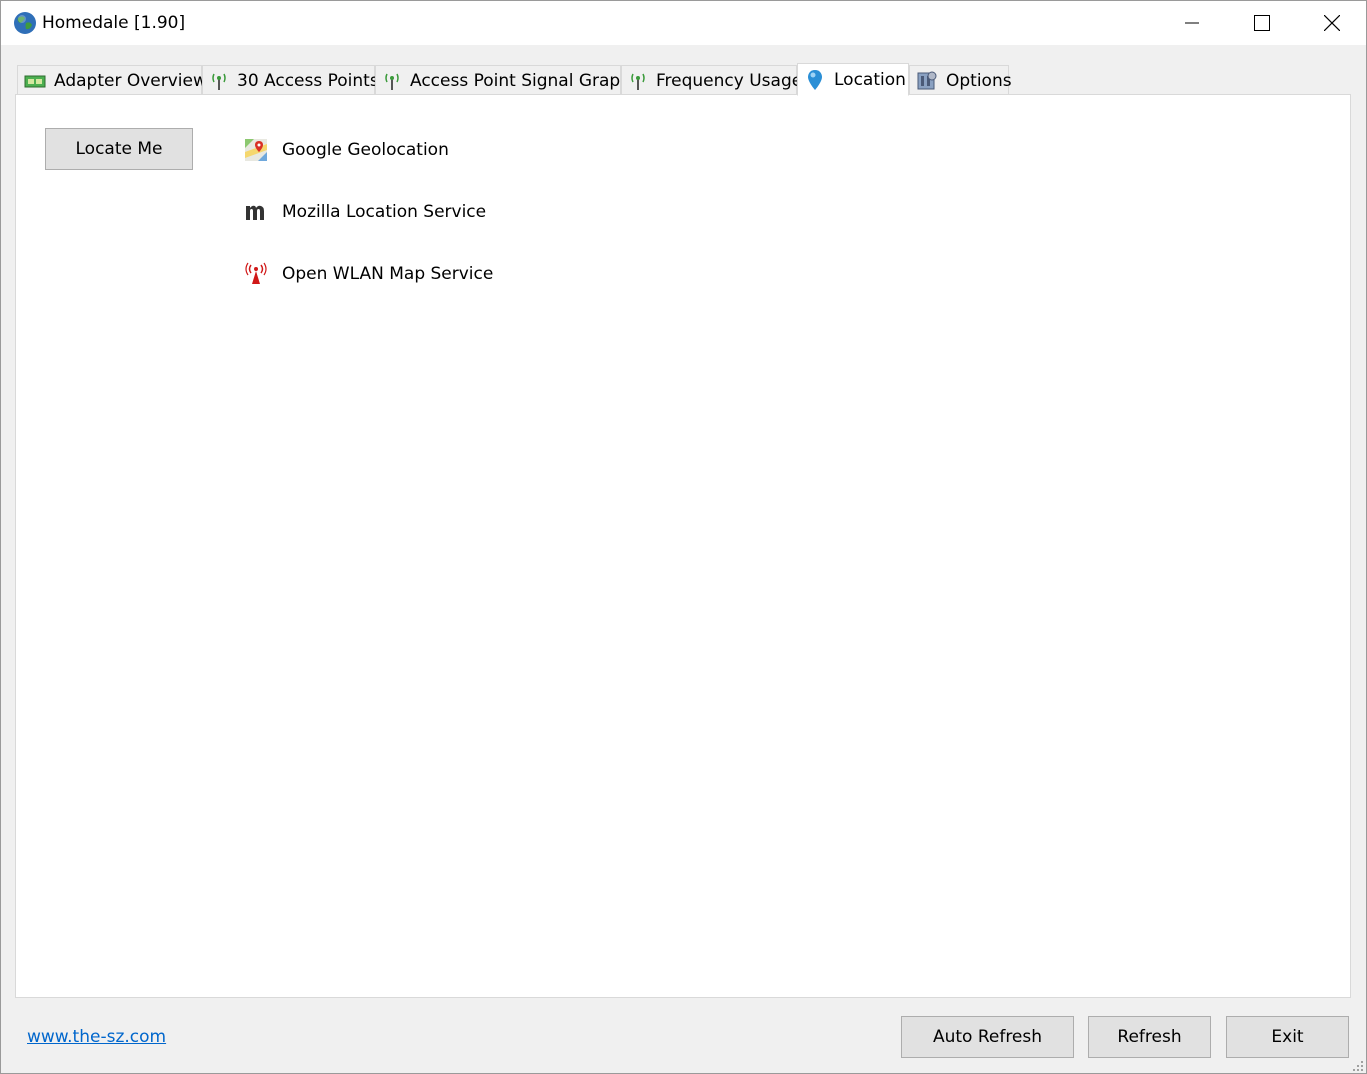  Describe the element at coordinates (256, 212) in the screenshot. I see `mozilla-m-icon` at that location.